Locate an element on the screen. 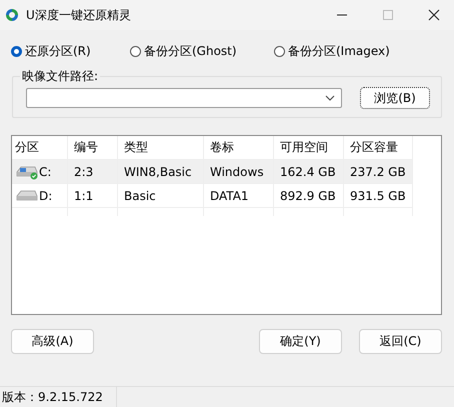  table-cell: Windows is located at coordinates (237, 171).